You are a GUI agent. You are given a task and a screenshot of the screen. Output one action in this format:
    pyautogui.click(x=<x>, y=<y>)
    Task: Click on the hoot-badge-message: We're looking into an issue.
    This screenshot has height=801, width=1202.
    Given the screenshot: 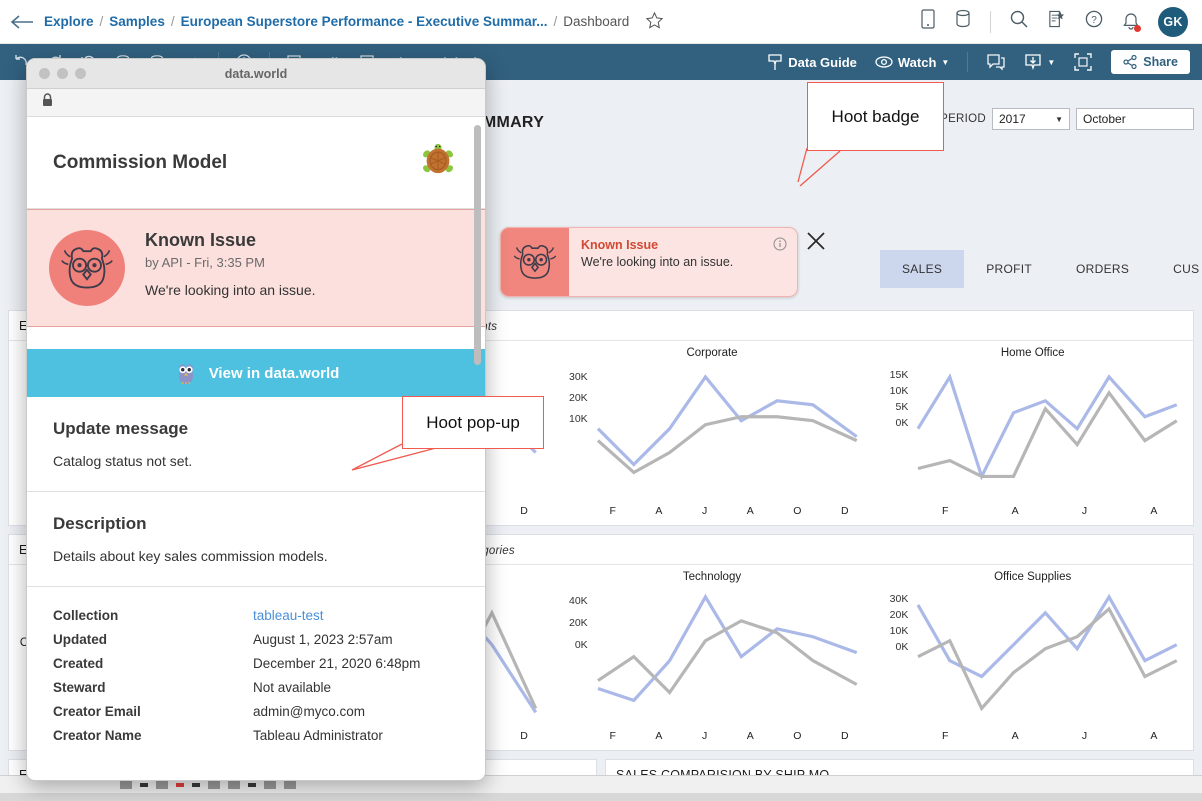 What is the action you would take?
    pyautogui.click(x=657, y=262)
    